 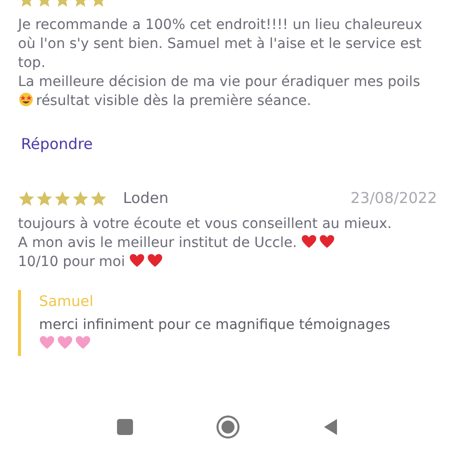 I want to click on star-eyes-emoji-icon, so click(x=26, y=99).